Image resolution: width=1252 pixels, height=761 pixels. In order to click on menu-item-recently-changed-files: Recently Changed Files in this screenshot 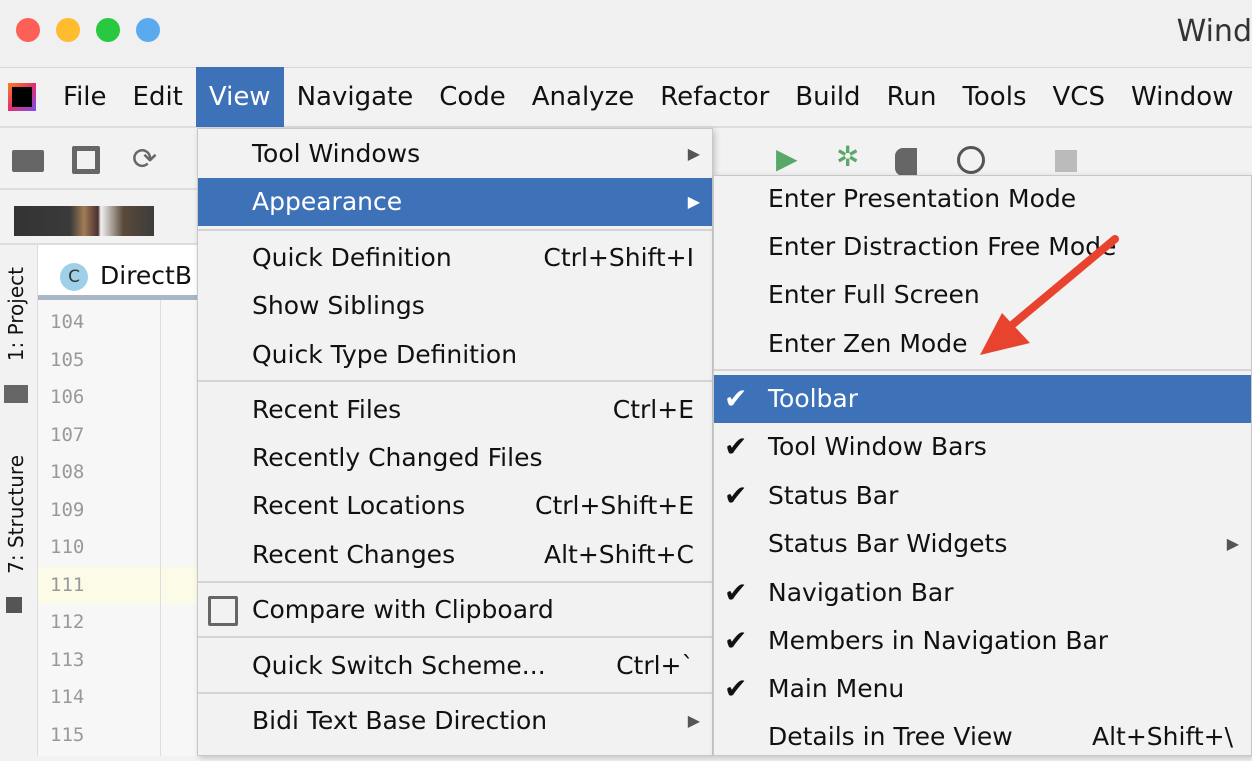, I will do `click(455, 458)`.